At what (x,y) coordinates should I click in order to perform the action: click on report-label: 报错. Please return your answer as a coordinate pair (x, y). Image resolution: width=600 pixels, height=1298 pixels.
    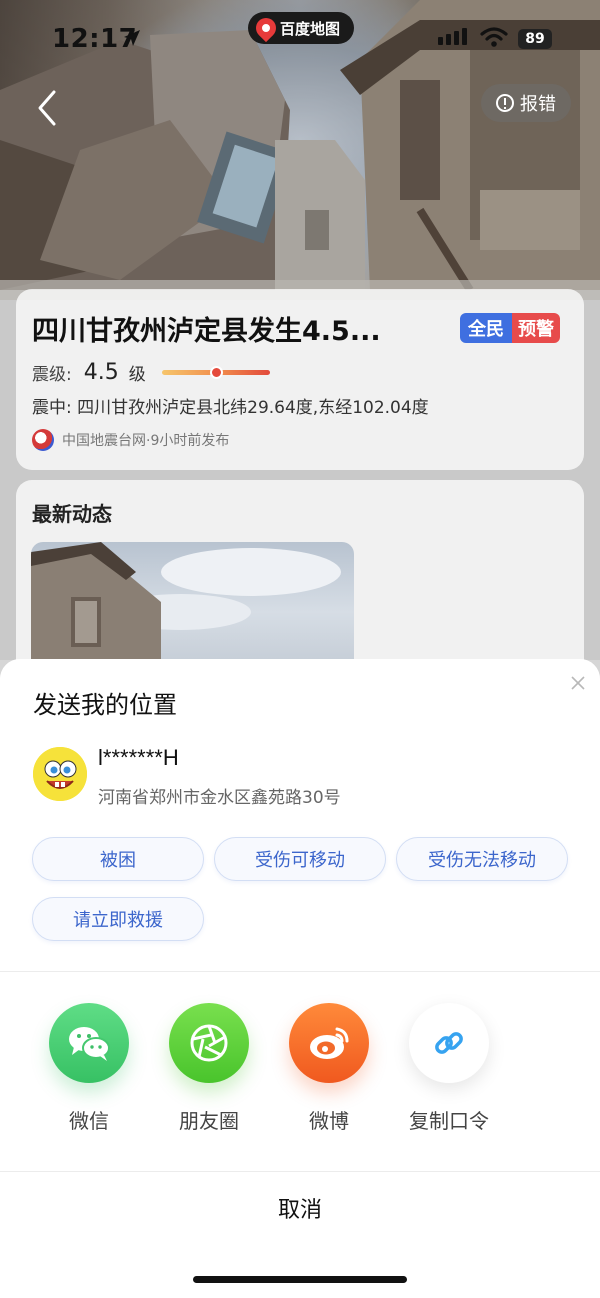
    Looking at the image, I should click on (538, 104).